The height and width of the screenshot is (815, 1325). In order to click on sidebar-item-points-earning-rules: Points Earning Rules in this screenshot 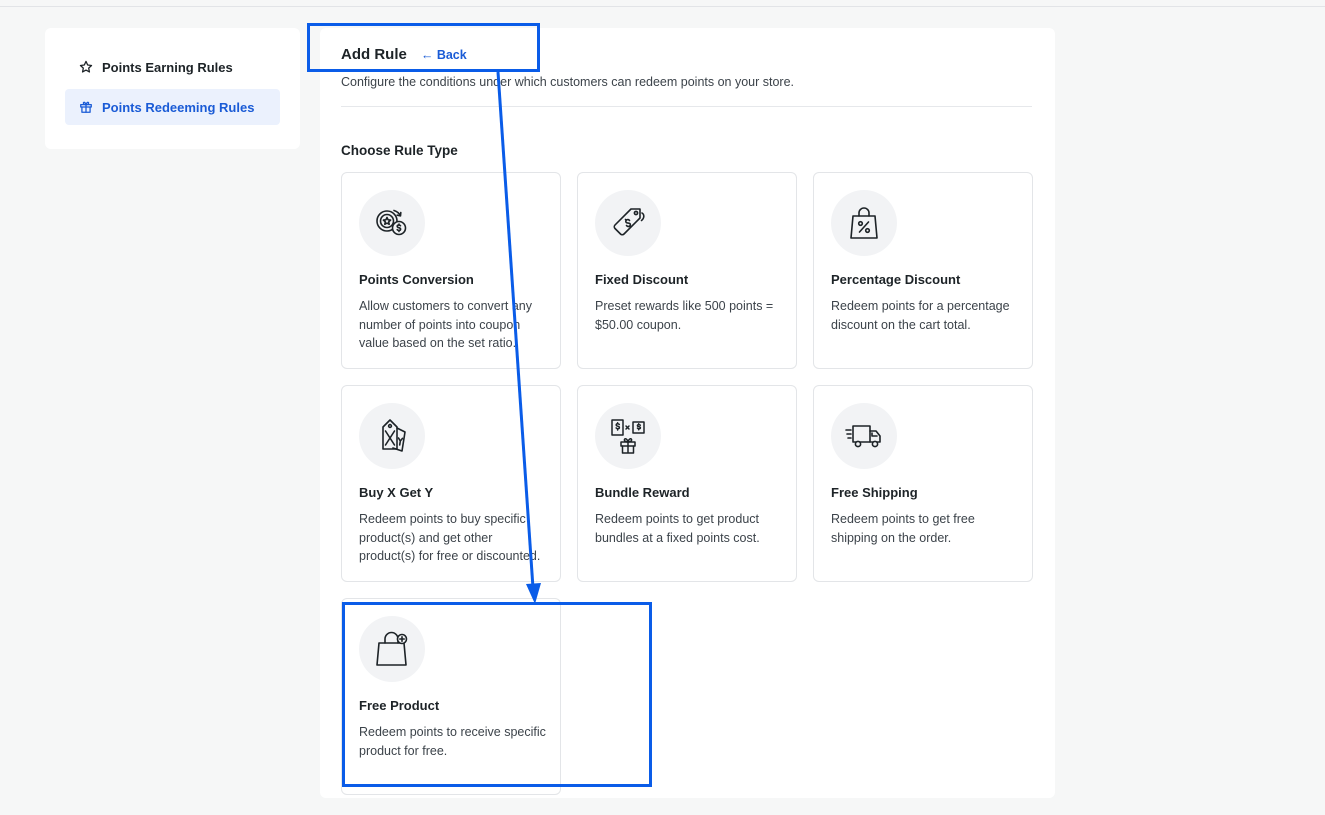, I will do `click(172, 67)`.